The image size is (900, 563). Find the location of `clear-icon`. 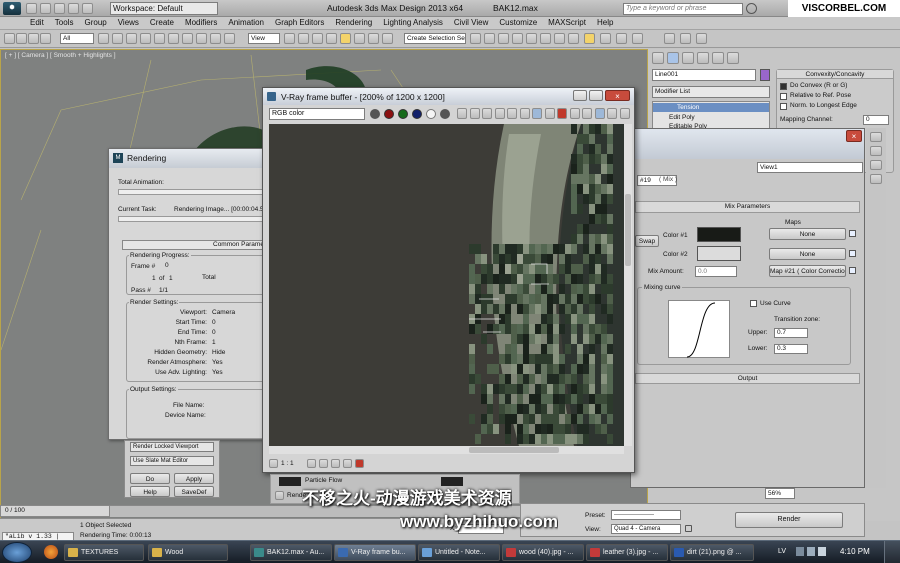

clear-icon is located at coordinates (512, 113).